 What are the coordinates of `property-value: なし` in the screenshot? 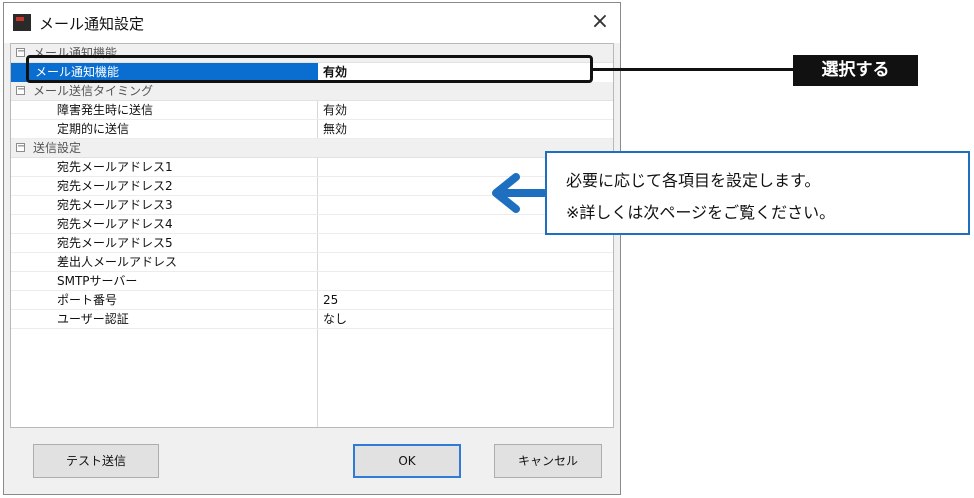 It's located at (335, 319).